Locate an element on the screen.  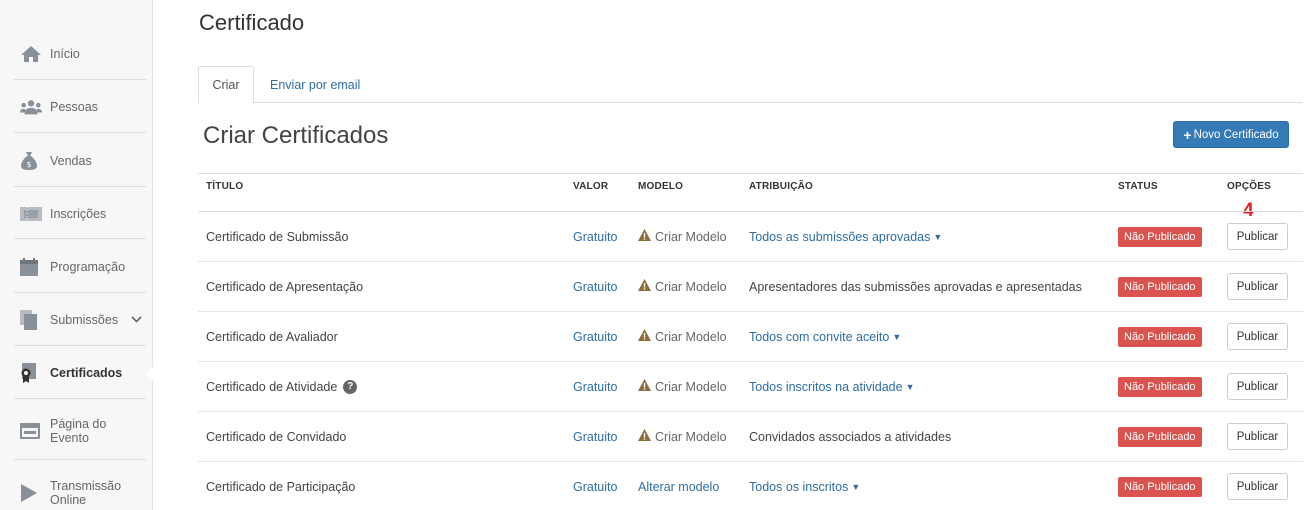
plus-icon: + is located at coordinates (1187, 134).